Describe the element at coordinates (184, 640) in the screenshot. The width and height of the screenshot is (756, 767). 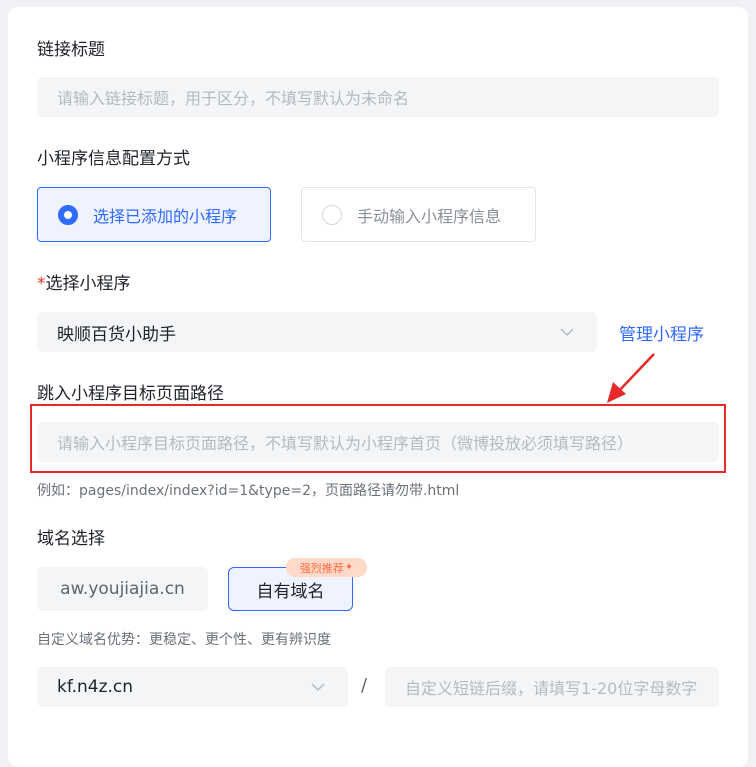
I see `domain-advantage-hint: 自定义域名优势：更稳定、更个性、更有辨识度` at that location.